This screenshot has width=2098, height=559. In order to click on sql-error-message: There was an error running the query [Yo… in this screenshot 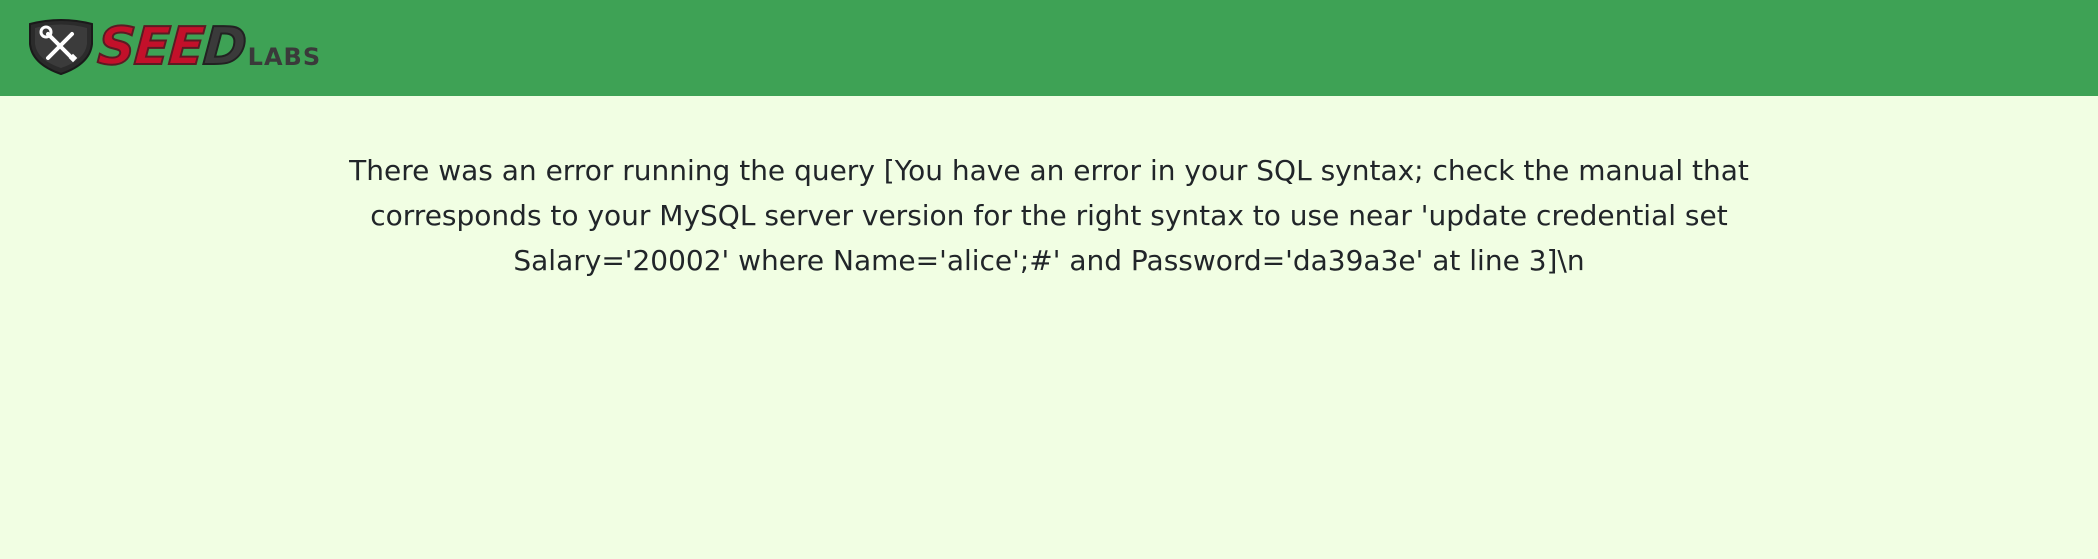, I will do `click(1049, 215)`.